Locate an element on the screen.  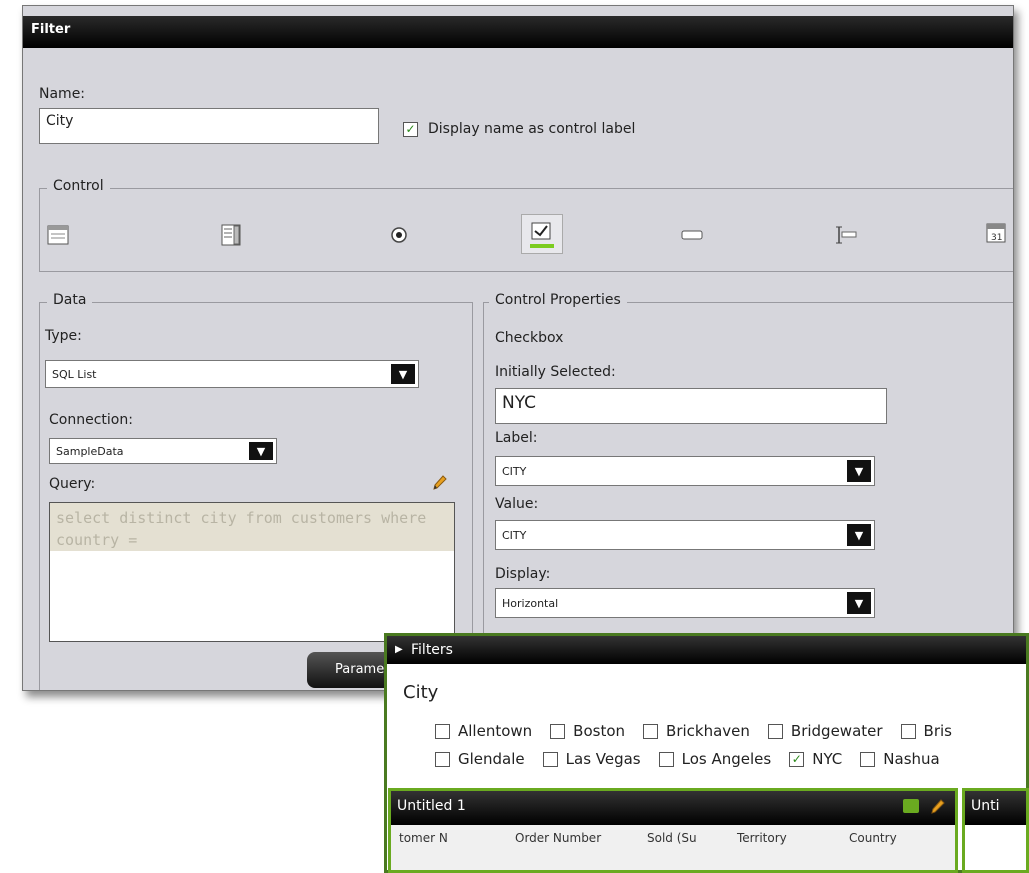
option-label: Los Angeles is located at coordinates (726, 759).